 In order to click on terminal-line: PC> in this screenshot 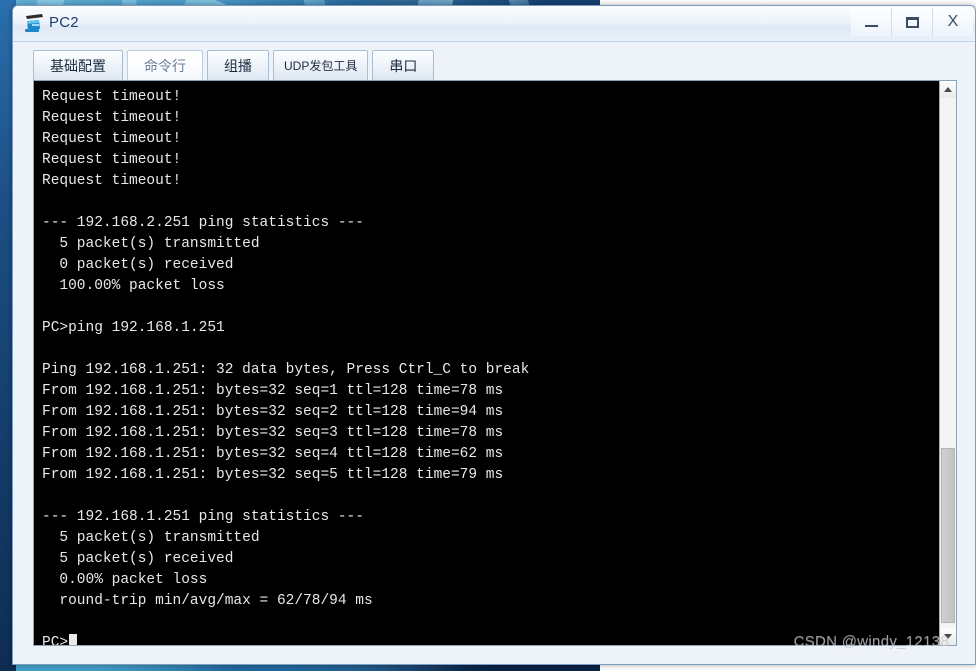, I will do `click(490, 639)`.